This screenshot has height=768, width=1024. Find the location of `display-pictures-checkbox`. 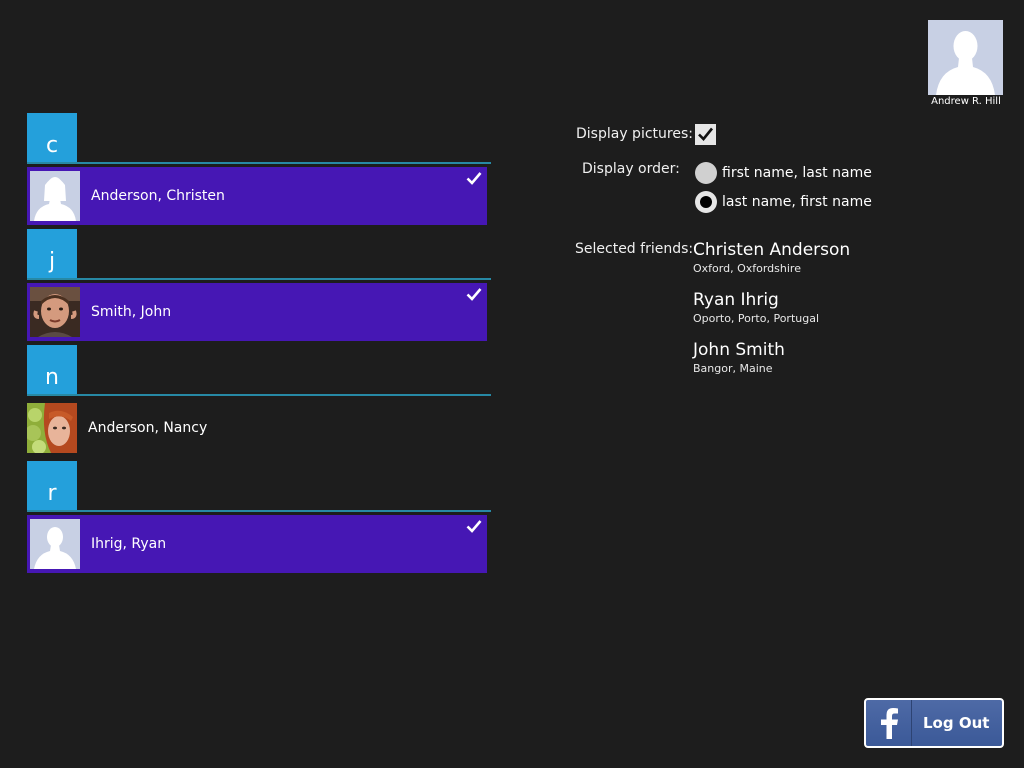

display-pictures-checkbox is located at coordinates (705, 134).